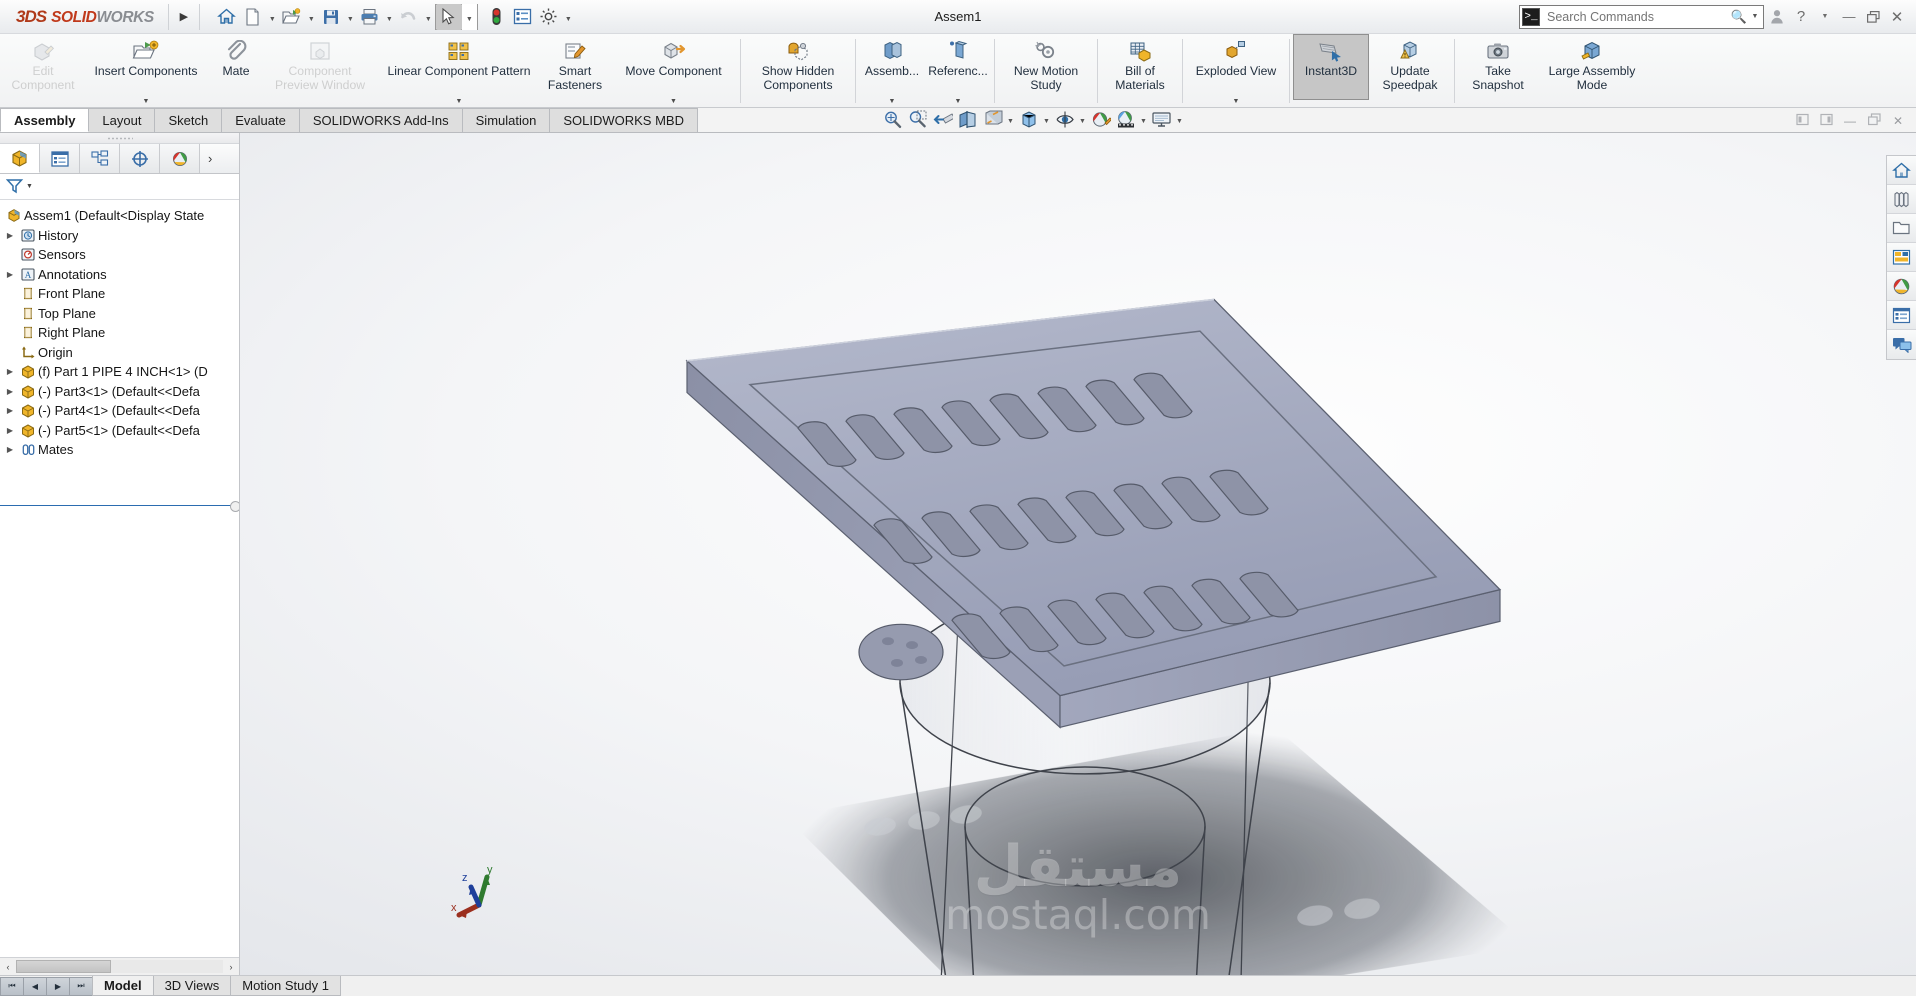 This screenshot has width=1916, height=996. I want to click on panel-drag-handle, so click(119, 138).